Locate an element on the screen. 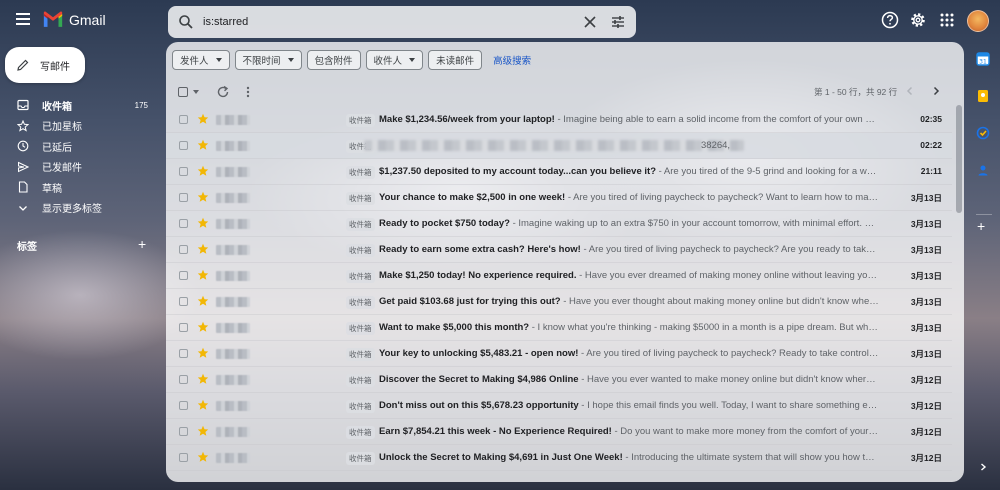 The width and height of the screenshot is (1000, 490). select-all-checkbox is located at coordinates (183, 92).